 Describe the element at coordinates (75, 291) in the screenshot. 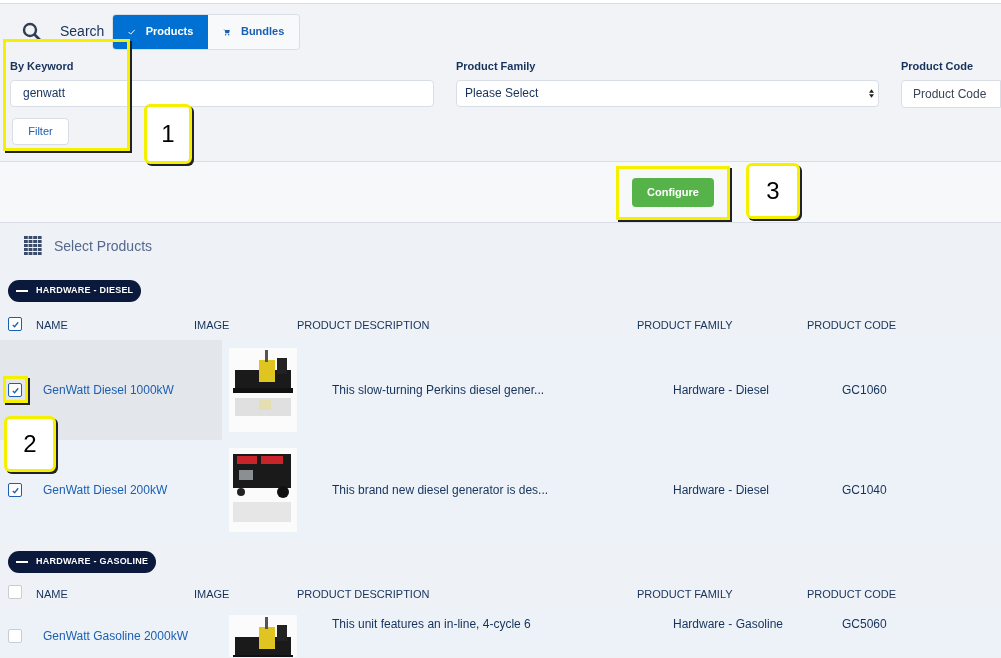

I see `group-toggle: HARDWARE - DIESEL` at that location.